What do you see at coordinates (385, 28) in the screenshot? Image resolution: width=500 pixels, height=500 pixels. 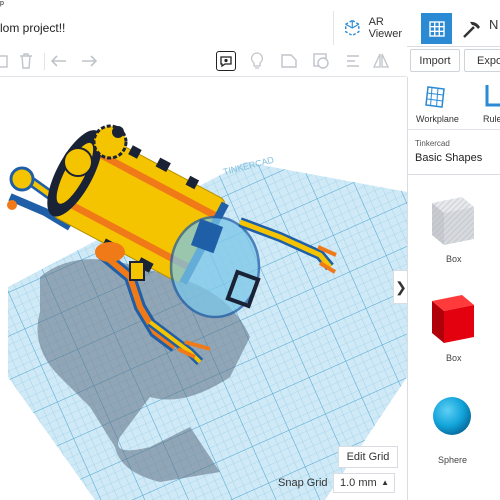 I see `ar-viewer-label: AR Viewer` at bounding box center [385, 28].